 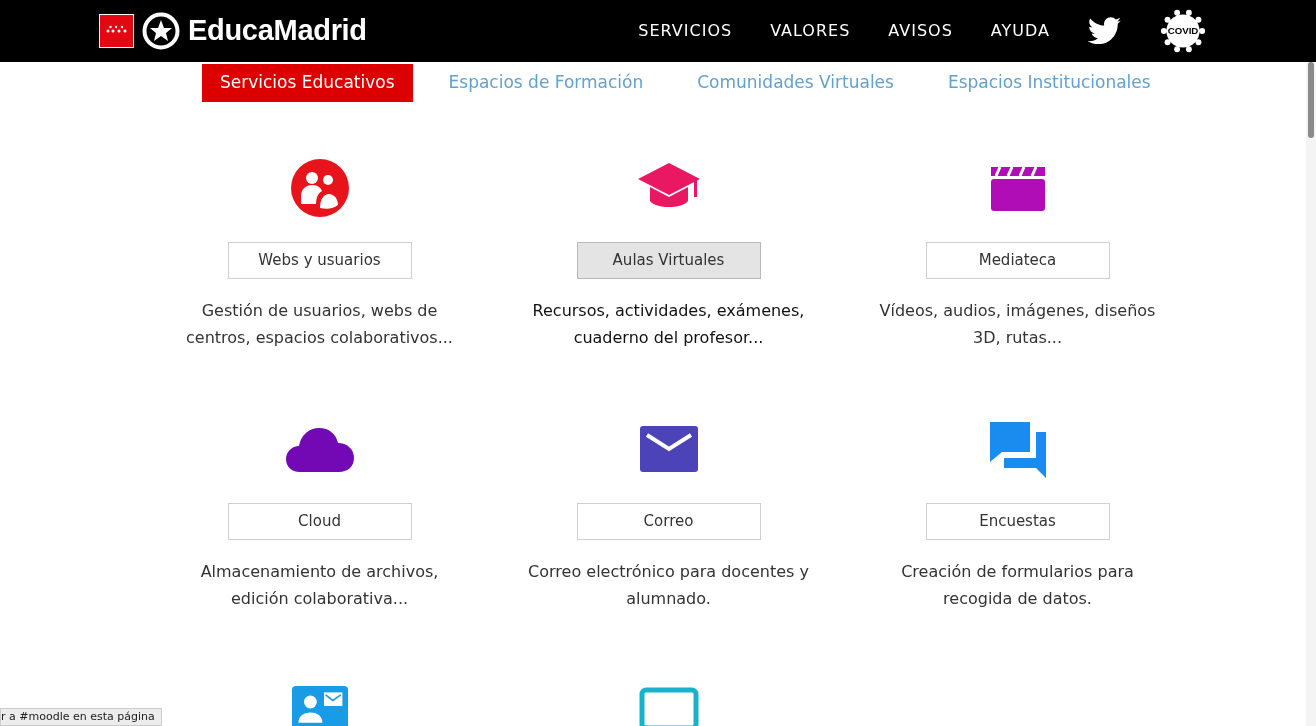 What do you see at coordinates (1020, 31) in the screenshot?
I see `nav-link: AYUDA` at bounding box center [1020, 31].